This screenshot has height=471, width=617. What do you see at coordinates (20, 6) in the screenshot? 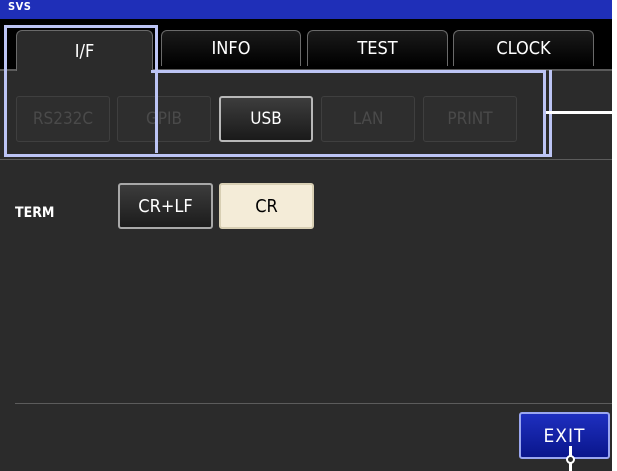
I see `screen-title: SVS` at bounding box center [20, 6].